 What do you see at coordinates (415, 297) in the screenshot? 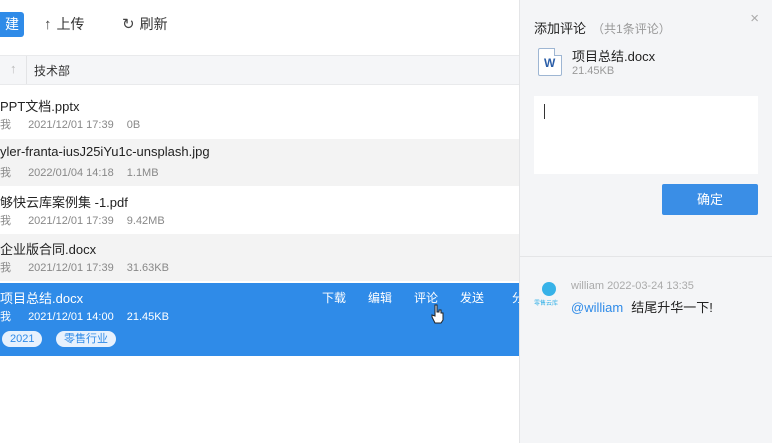
I see `row-actions: 下载 编辑 评论 发送 分` at bounding box center [415, 297].